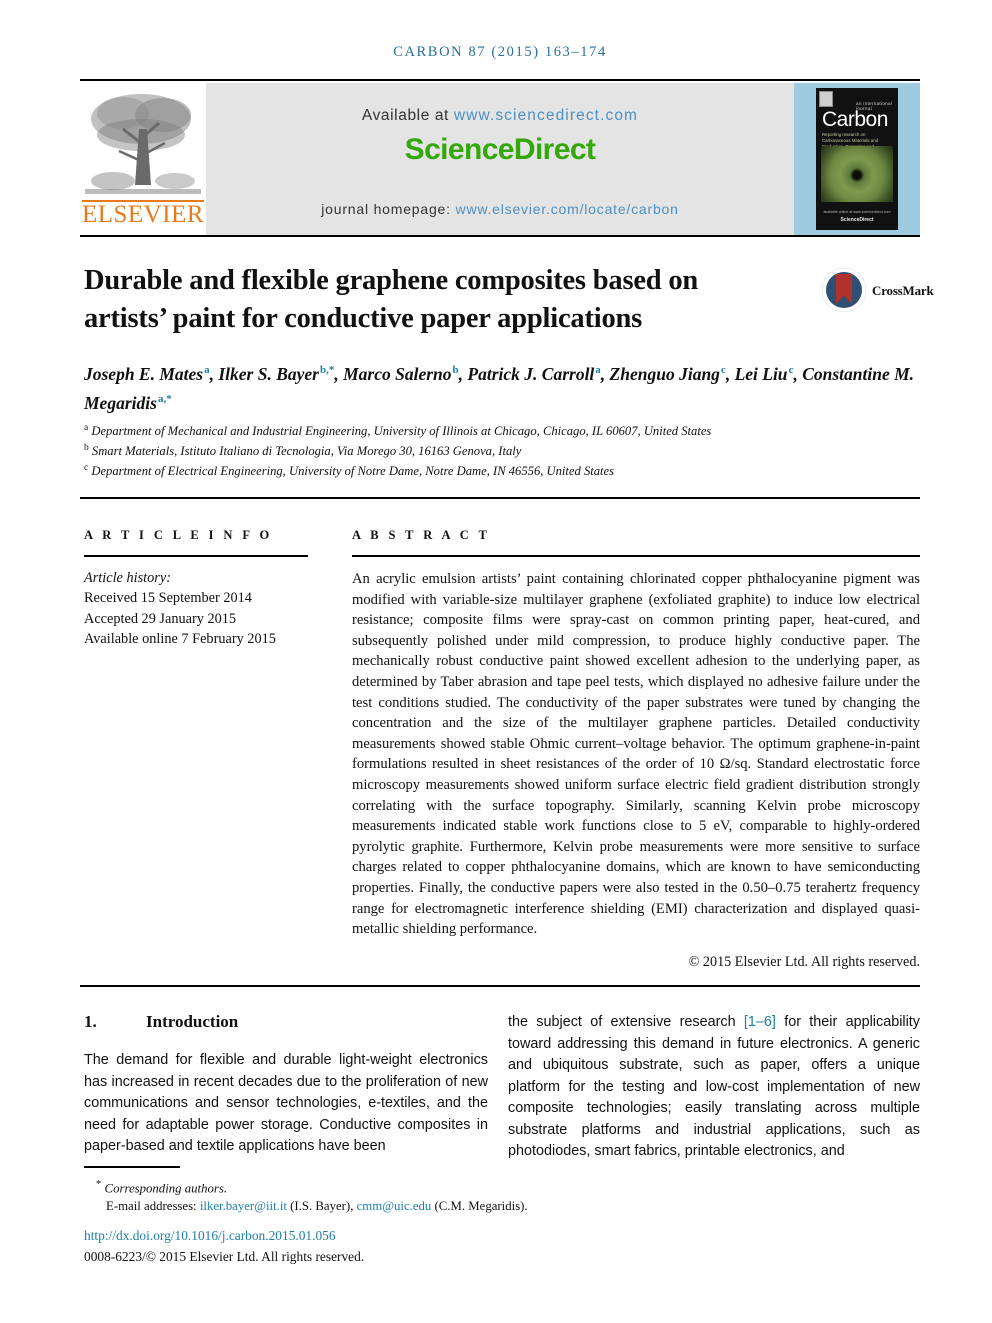 Image resolution: width=992 pixels, height=1323 pixels. Describe the element at coordinates (857, 220) in the screenshot. I see `cover-footer-brand: ScienceDirect` at that location.